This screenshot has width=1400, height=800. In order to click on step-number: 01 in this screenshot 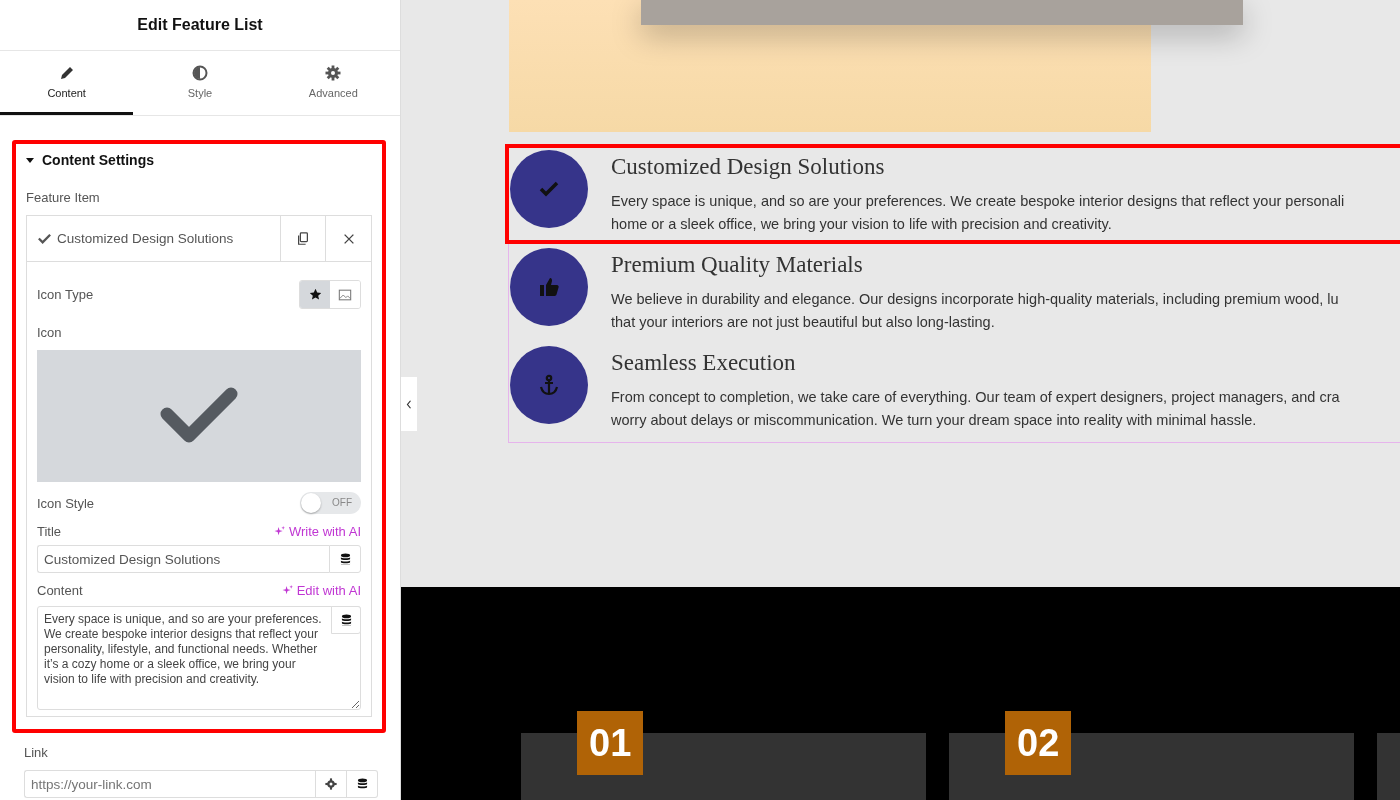, I will do `click(610, 743)`.